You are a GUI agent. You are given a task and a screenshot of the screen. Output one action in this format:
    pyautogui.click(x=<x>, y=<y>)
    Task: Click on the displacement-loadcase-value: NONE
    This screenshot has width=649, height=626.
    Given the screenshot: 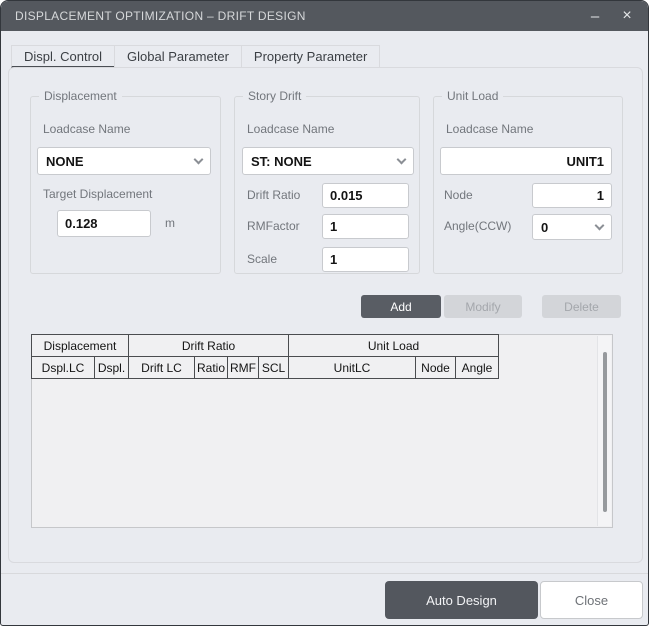 What is the action you would take?
    pyautogui.click(x=65, y=161)
    